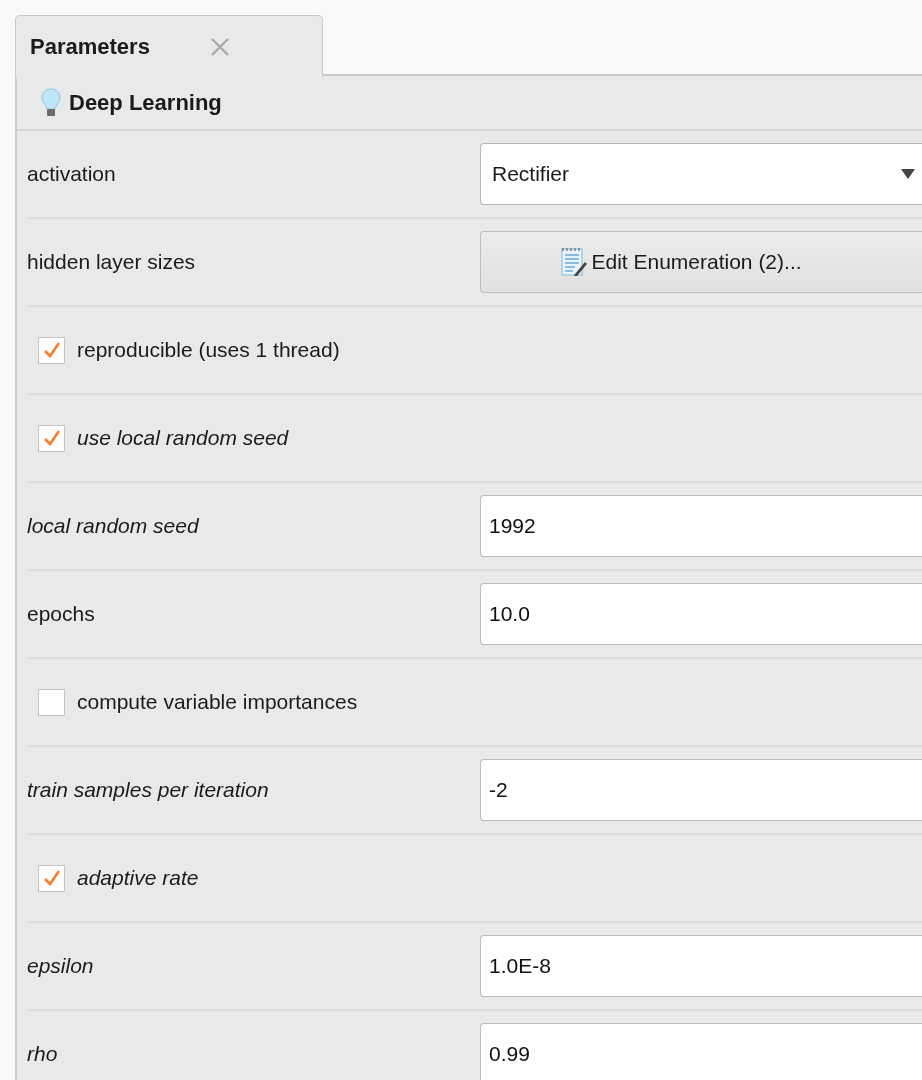  Describe the element at coordinates (219, 46) in the screenshot. I see `close-icon` at that location.